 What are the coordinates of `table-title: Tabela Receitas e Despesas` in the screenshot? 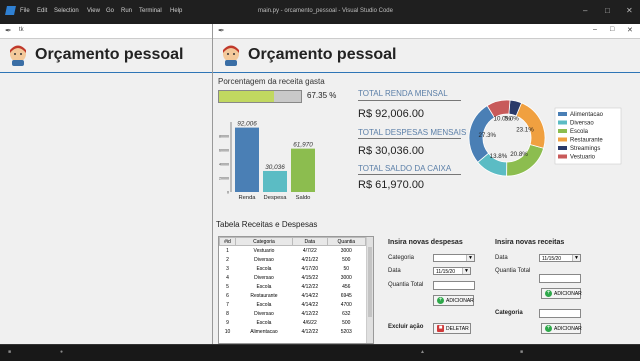 It's located at (267, 224).